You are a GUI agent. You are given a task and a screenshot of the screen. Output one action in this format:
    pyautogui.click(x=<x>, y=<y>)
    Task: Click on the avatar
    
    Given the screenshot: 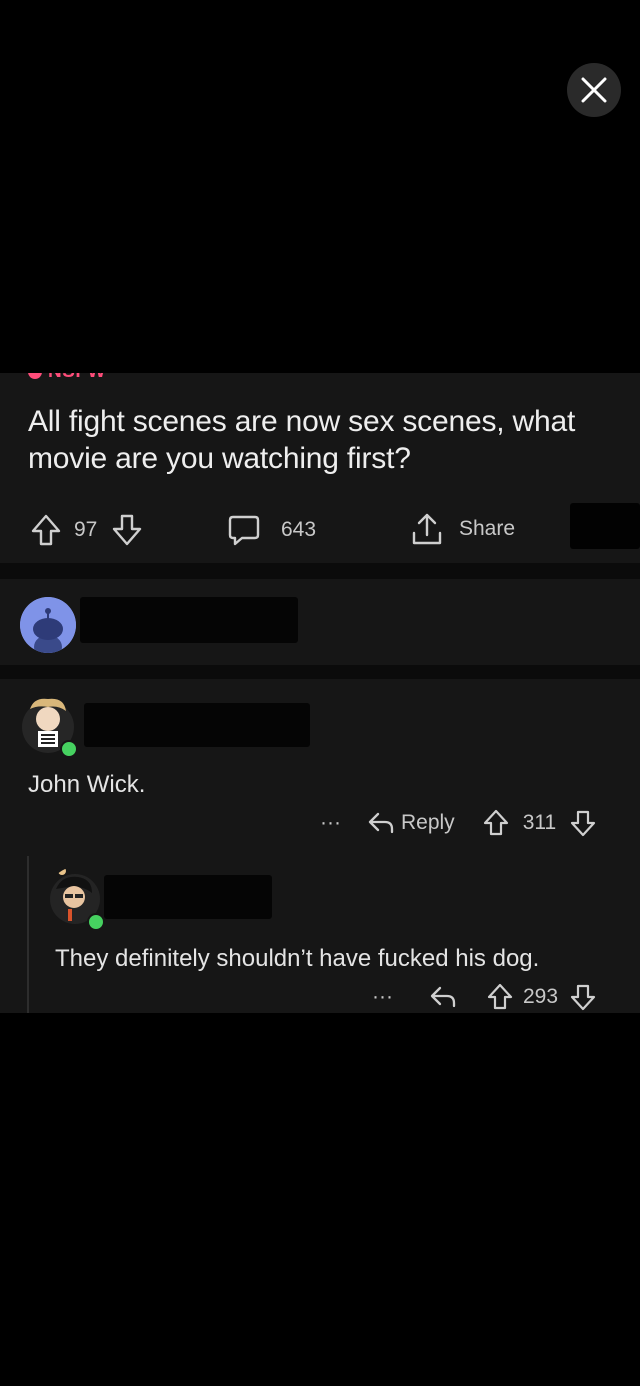 What is the action you would take?
    pyautogui.click(x=48, y=625)
    